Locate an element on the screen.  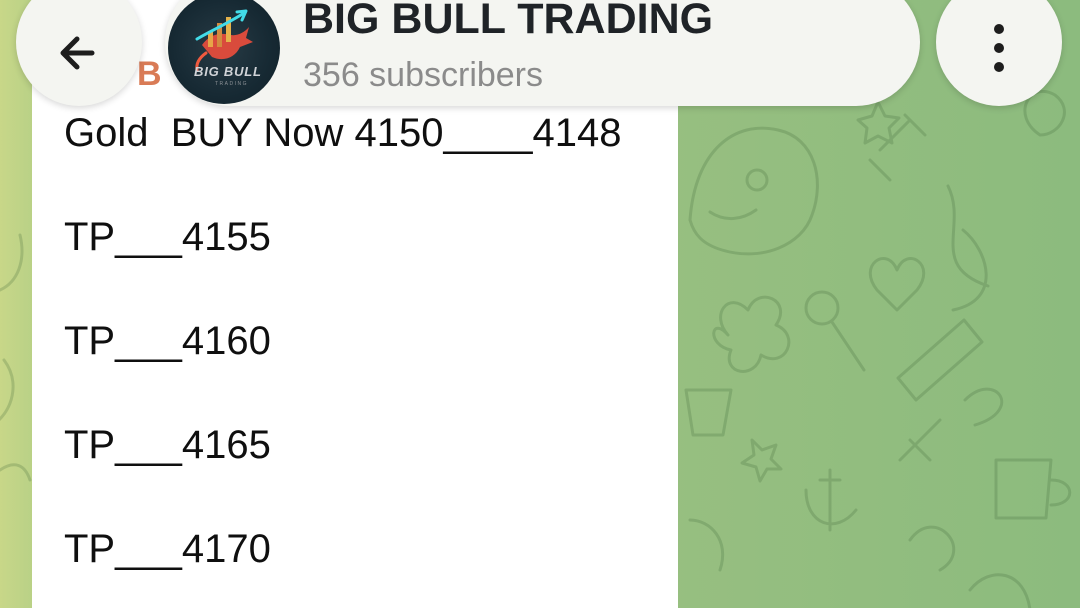
message-line-entry: Gold BUY Now 4150____4148 is located at coordinates (343, 133).